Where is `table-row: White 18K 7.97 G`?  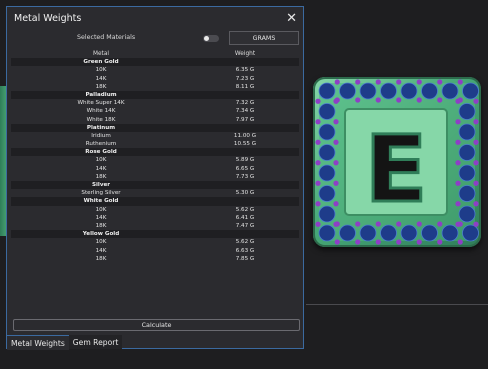 table-row: White 18K 7.97 G is located at coordinates (155, 120).